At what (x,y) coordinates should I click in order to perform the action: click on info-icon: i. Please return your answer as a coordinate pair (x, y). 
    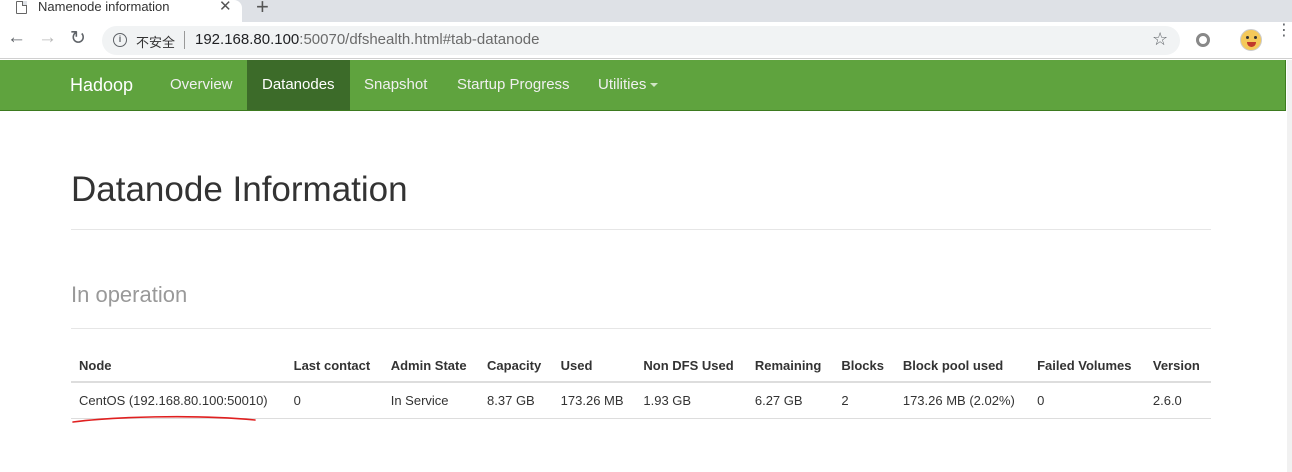
    Looking at the image, I should click on (120, 40).